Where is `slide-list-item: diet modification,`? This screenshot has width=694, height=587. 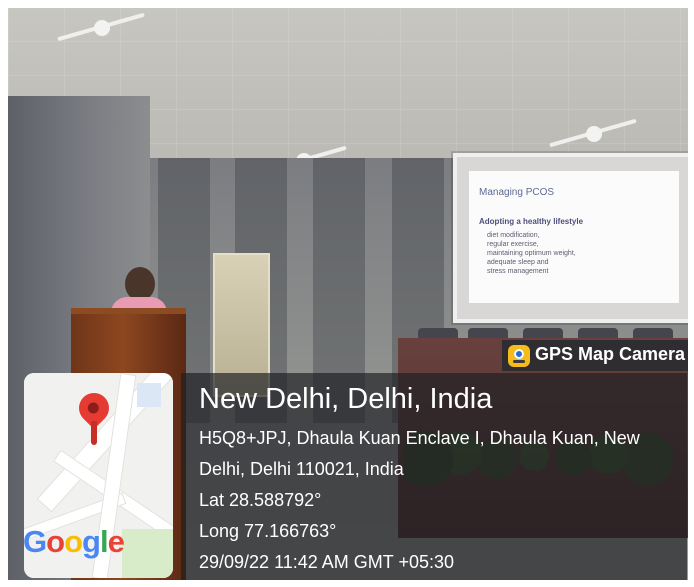
slide-list-item: diet modification, is located at coordinates (513, 235).